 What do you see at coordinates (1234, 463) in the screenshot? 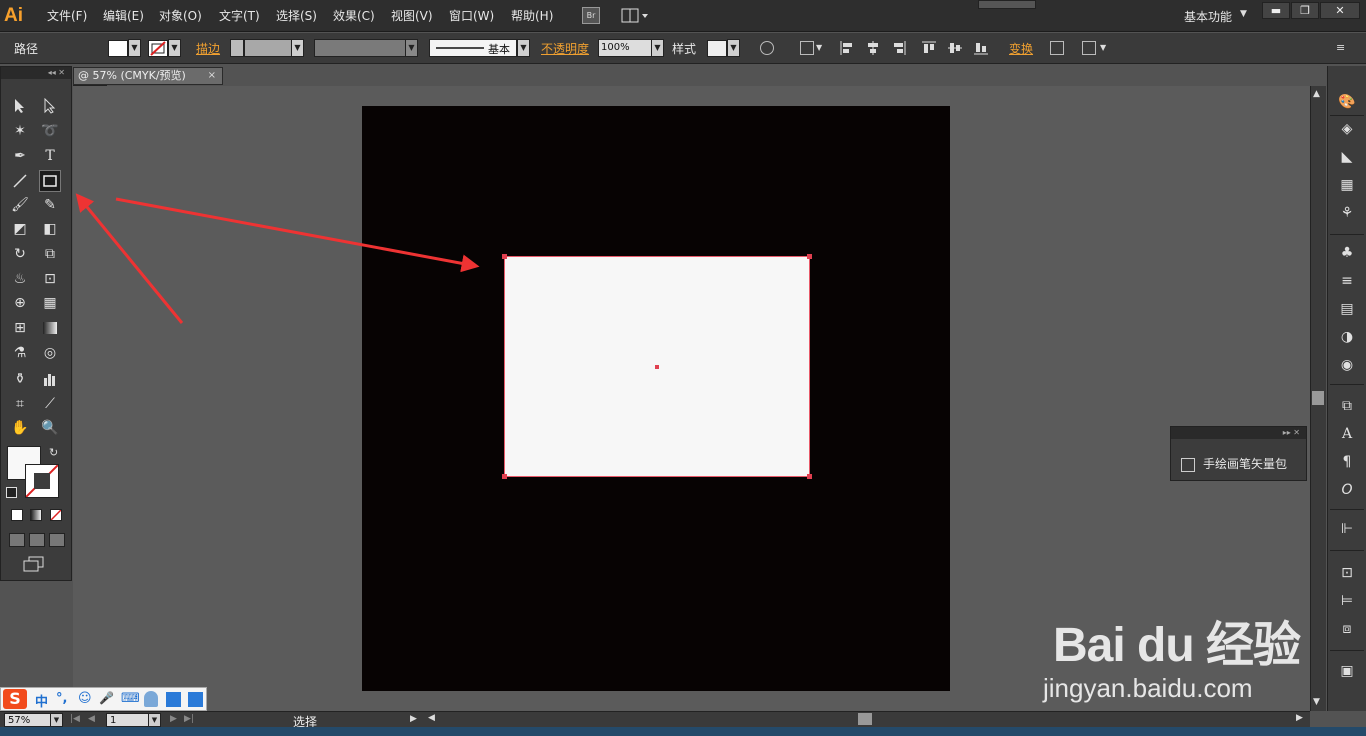
I see `brush-library-item: 手绘画笔矢量包` at bounding box center [1234, 463].